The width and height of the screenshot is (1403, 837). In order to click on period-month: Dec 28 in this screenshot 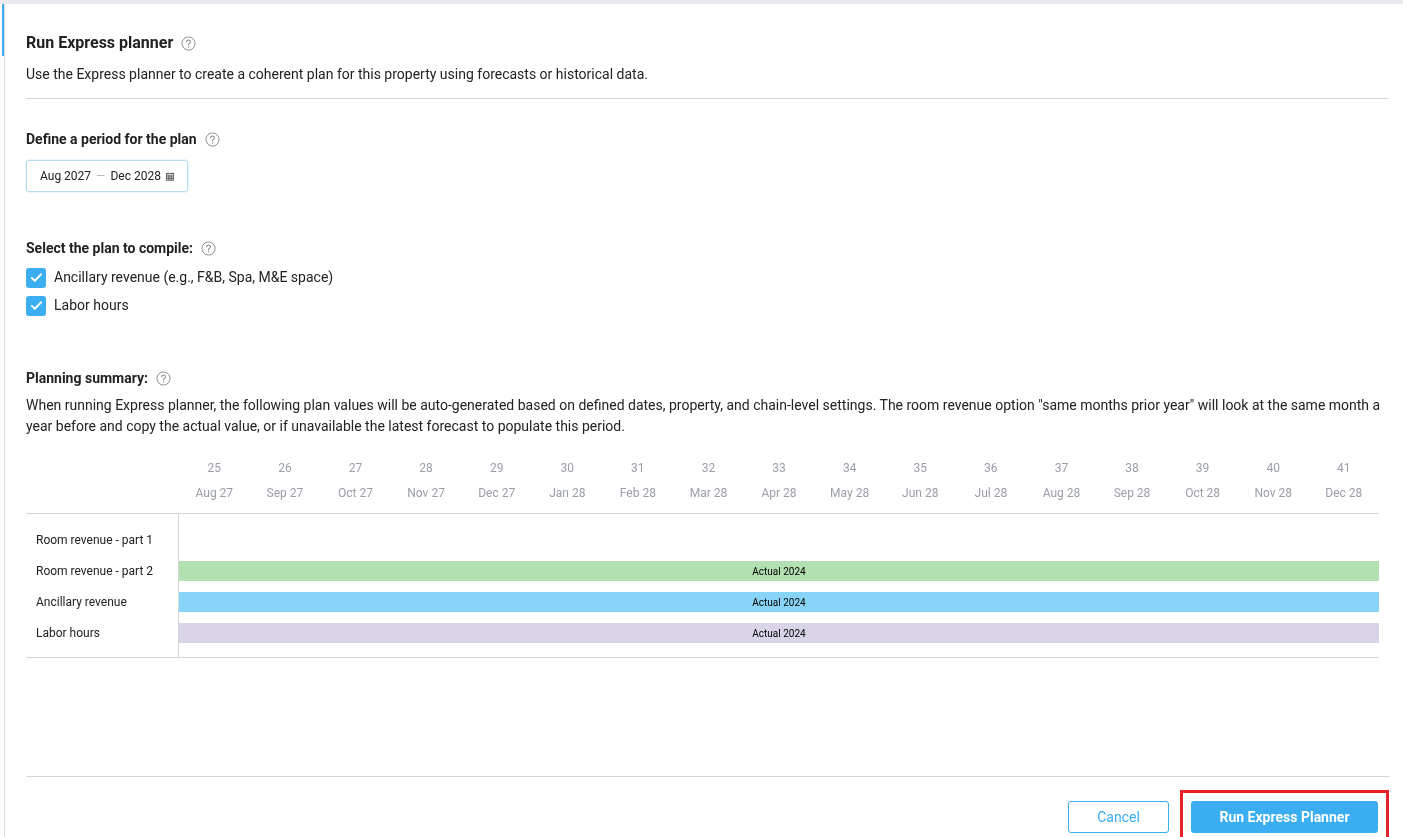, I will do `click(1344, 493)`.